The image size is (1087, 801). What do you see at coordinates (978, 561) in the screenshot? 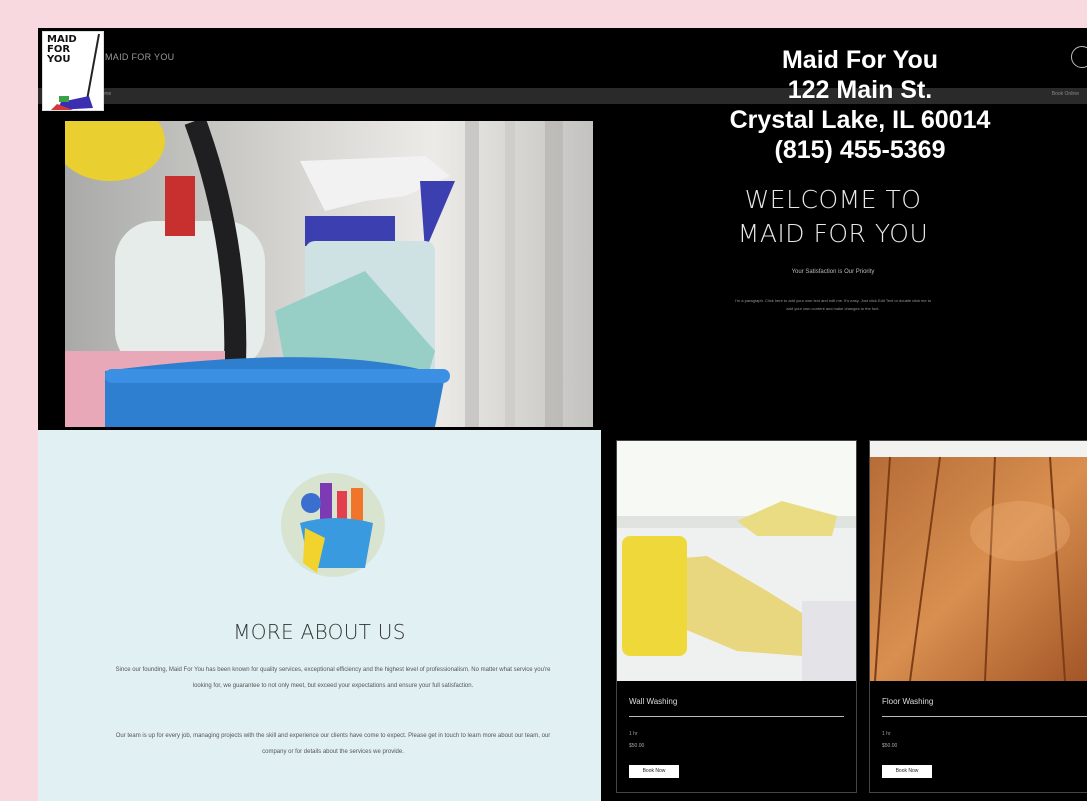
I see `floor-washing-image` at bounding box center [978, 561].